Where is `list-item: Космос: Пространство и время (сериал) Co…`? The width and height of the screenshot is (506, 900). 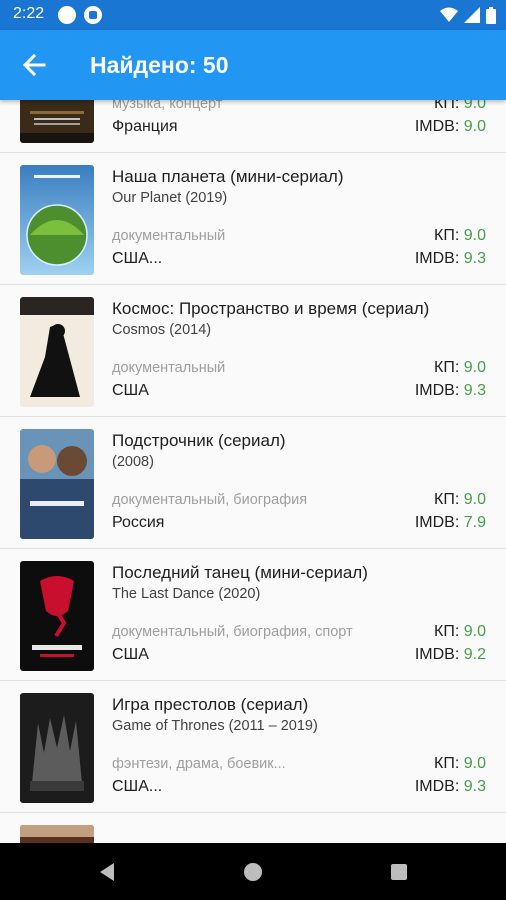 list-item: Космос: Пространство и время (сериал) Co… is located at coordinates (253, 351).